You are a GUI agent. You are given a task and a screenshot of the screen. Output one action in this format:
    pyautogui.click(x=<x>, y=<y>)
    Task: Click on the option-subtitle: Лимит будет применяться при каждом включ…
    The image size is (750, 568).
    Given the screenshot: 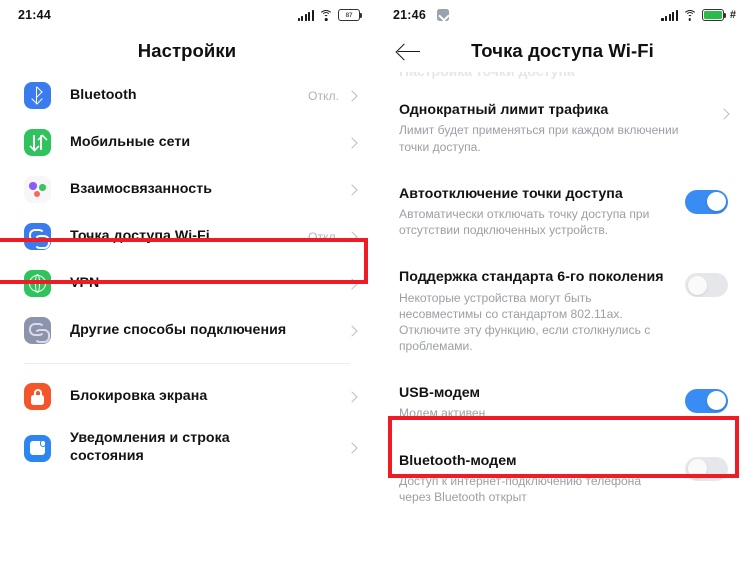 What is the action you would take?
    pyautogui.click(x=539, y=138)
    